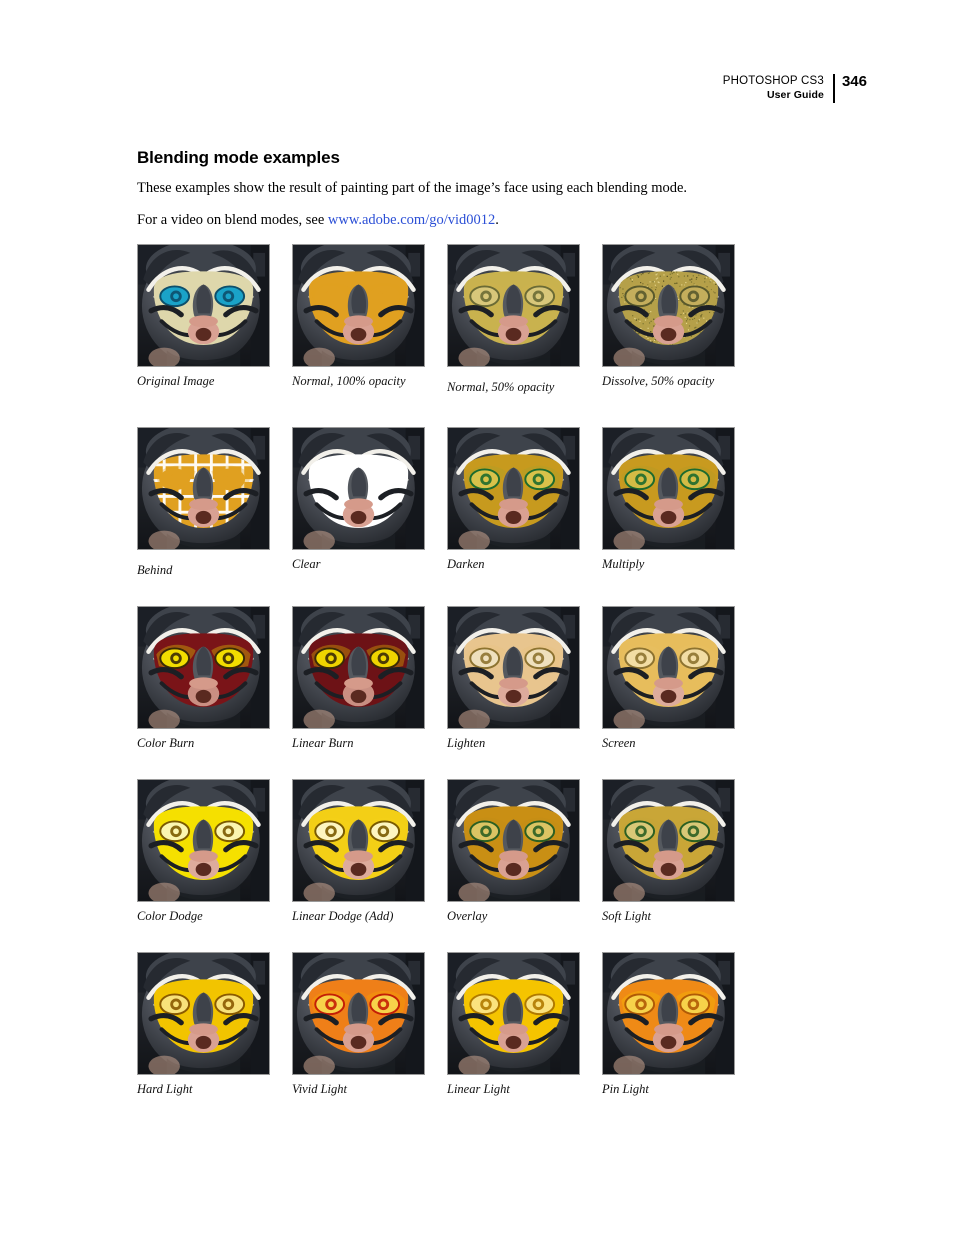 This screenshot has width=954, height=1235. I want to click on example-cell-vividlight: Vivid Light, so click(369, 1024).